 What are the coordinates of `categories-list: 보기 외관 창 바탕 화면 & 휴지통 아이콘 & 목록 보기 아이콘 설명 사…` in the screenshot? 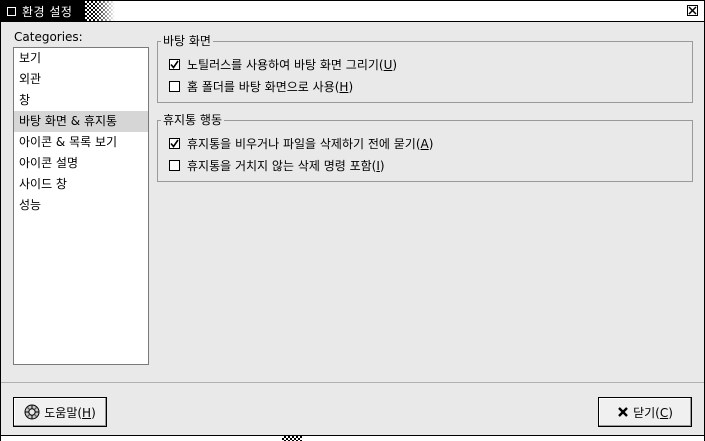 It's located at (81, 206).